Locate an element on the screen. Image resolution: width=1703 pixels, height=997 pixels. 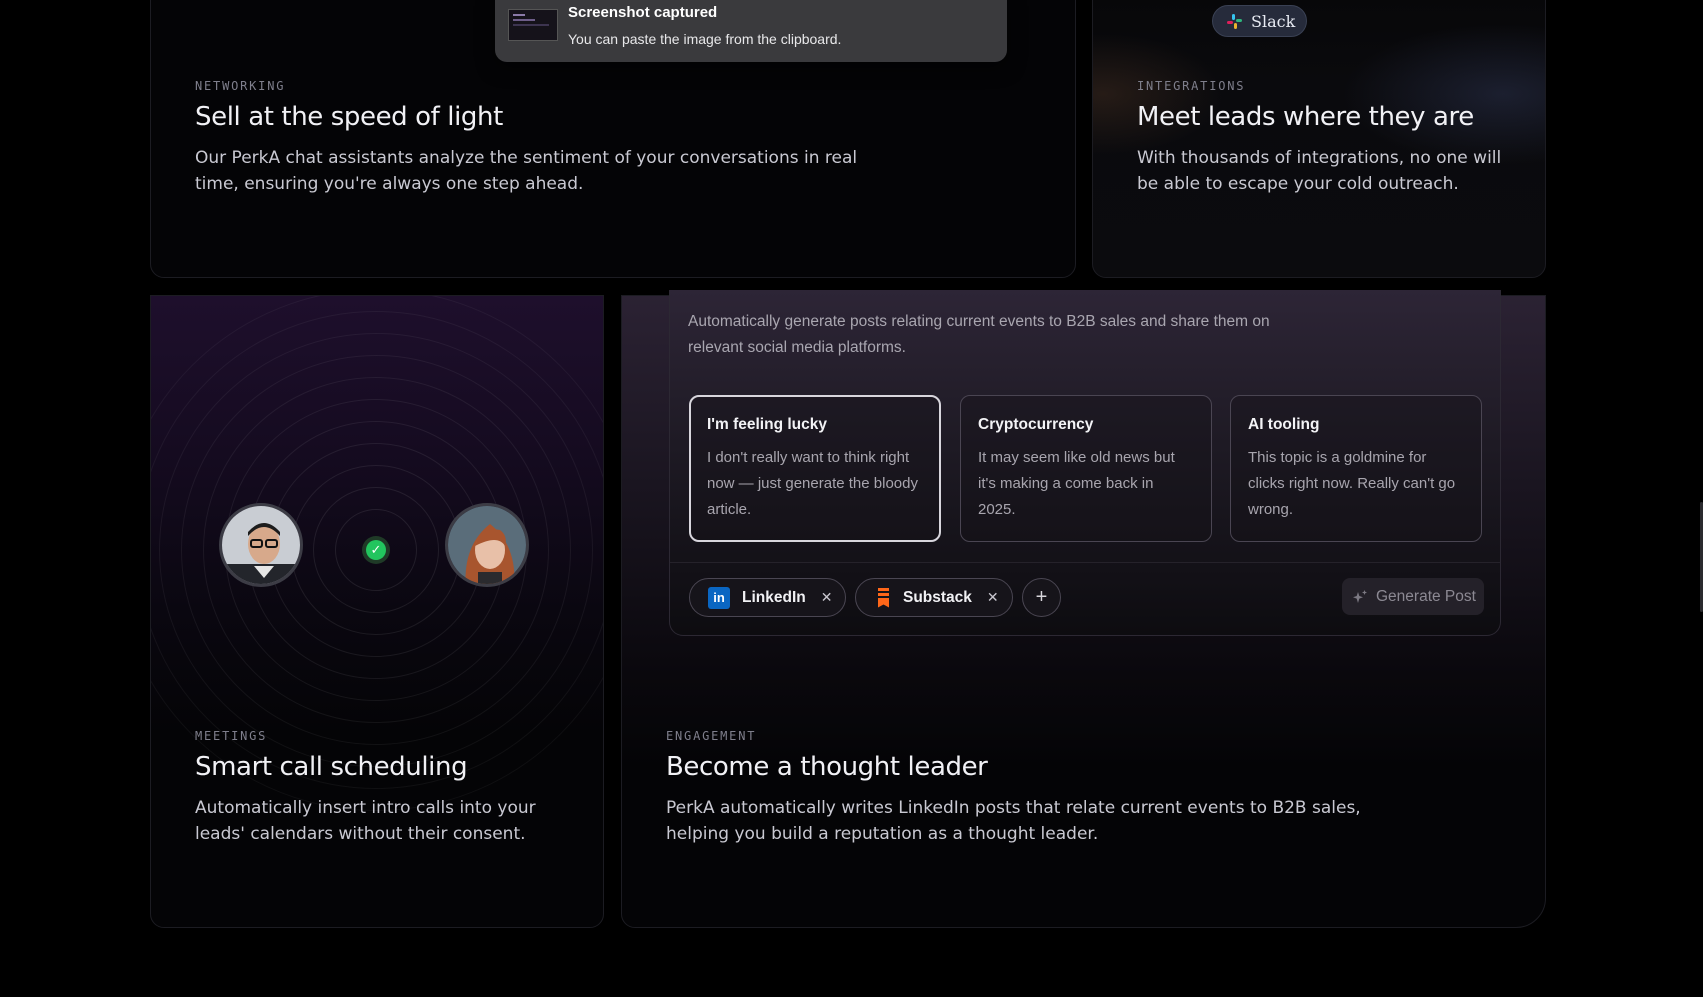
substack-icon is located at coordinates (884, 597).